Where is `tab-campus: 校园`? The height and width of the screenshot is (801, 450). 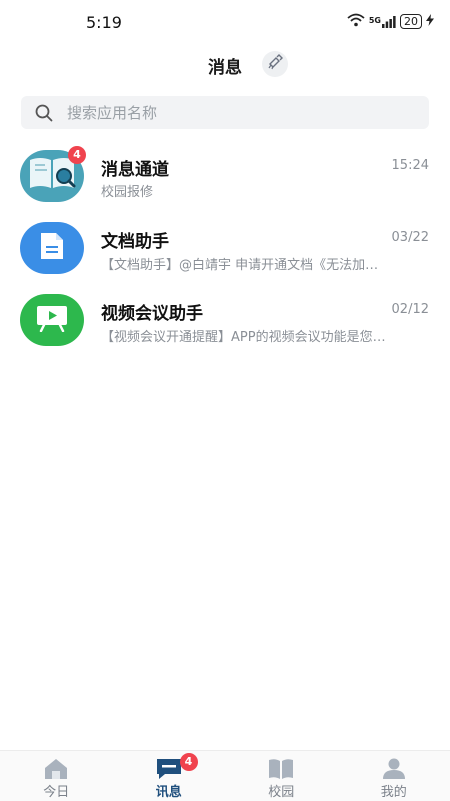 tab-campus: 校园 is located at coordinates (281, 776).